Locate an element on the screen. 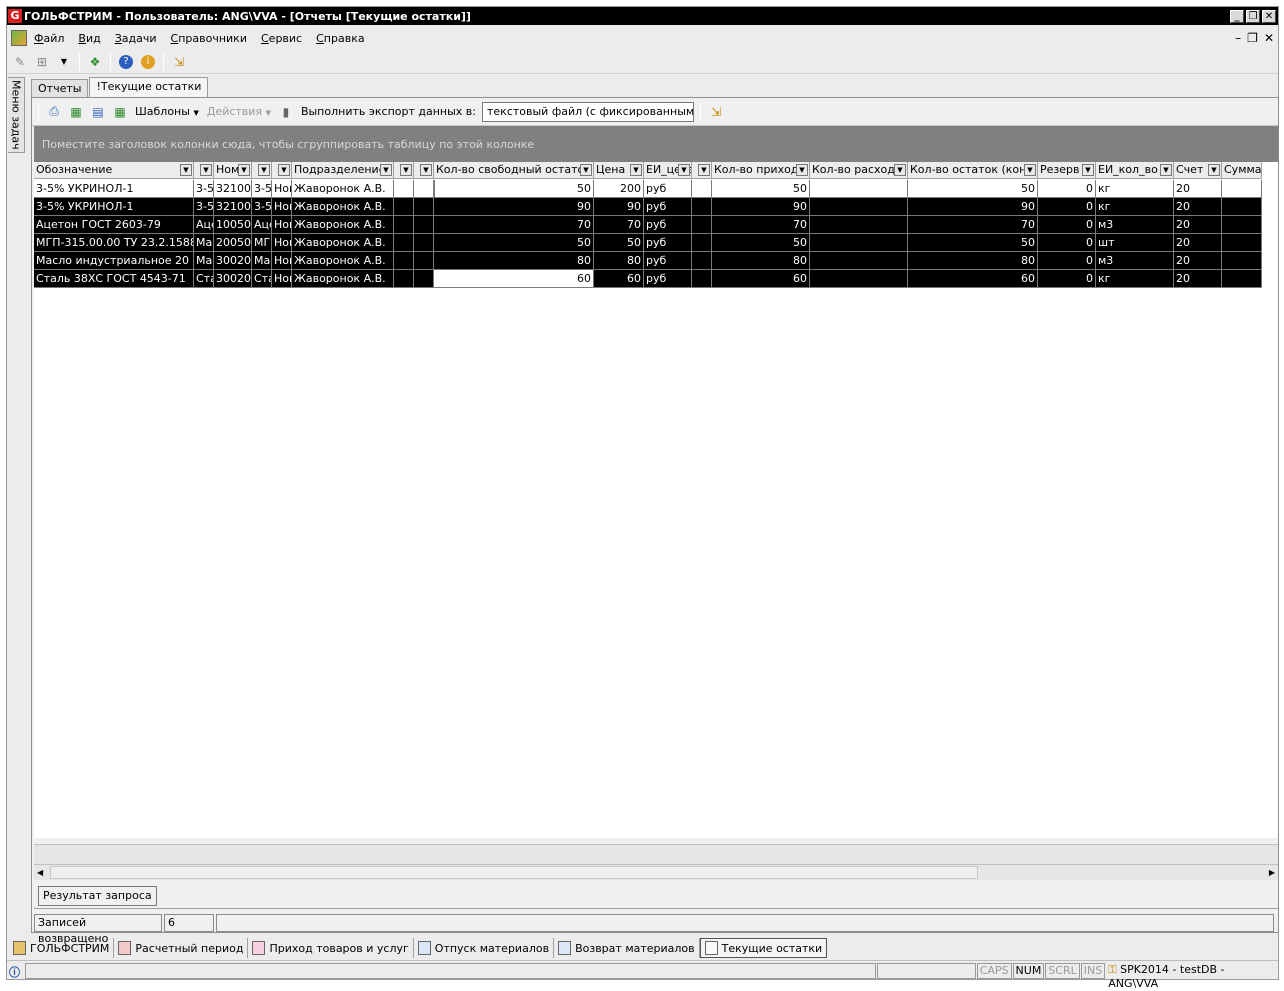 This screenshot has width=1284, height=991. table-cell: 200 is located at coordinates (619, 189).